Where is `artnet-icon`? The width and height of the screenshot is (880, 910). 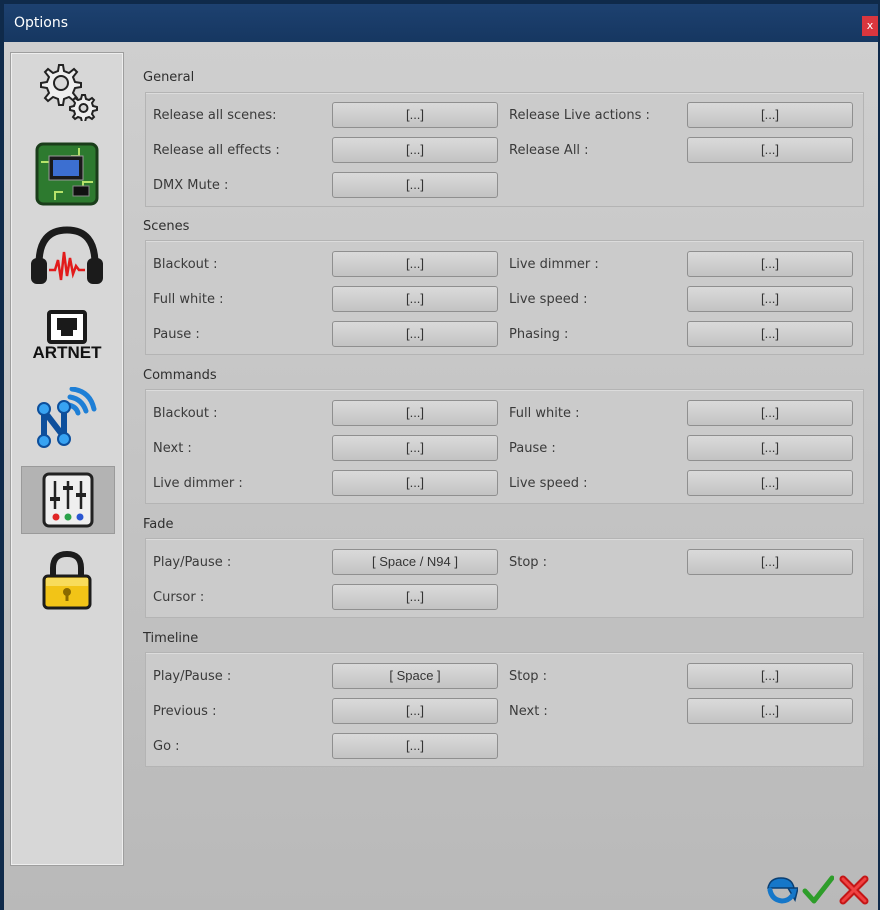
artnet-icon is located at coordinates (67, 327).